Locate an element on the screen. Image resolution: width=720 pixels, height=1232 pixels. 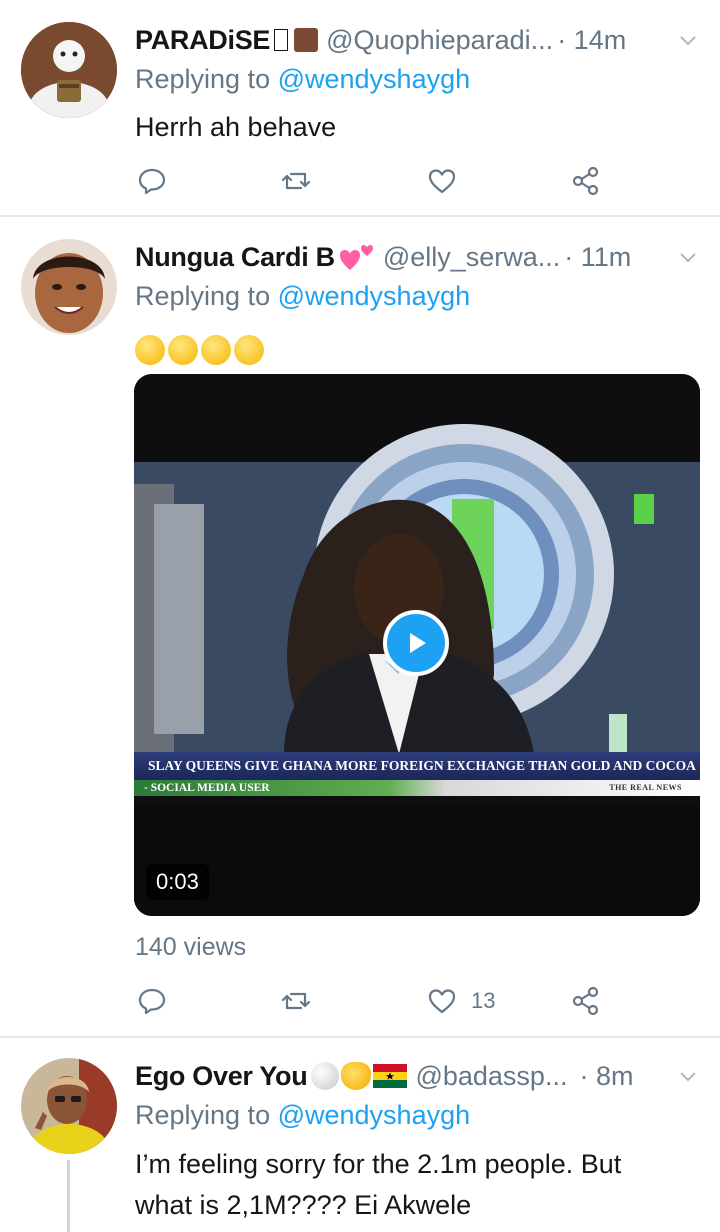
crying-laughing-cat-icon is located at coordinates (356, 1076).